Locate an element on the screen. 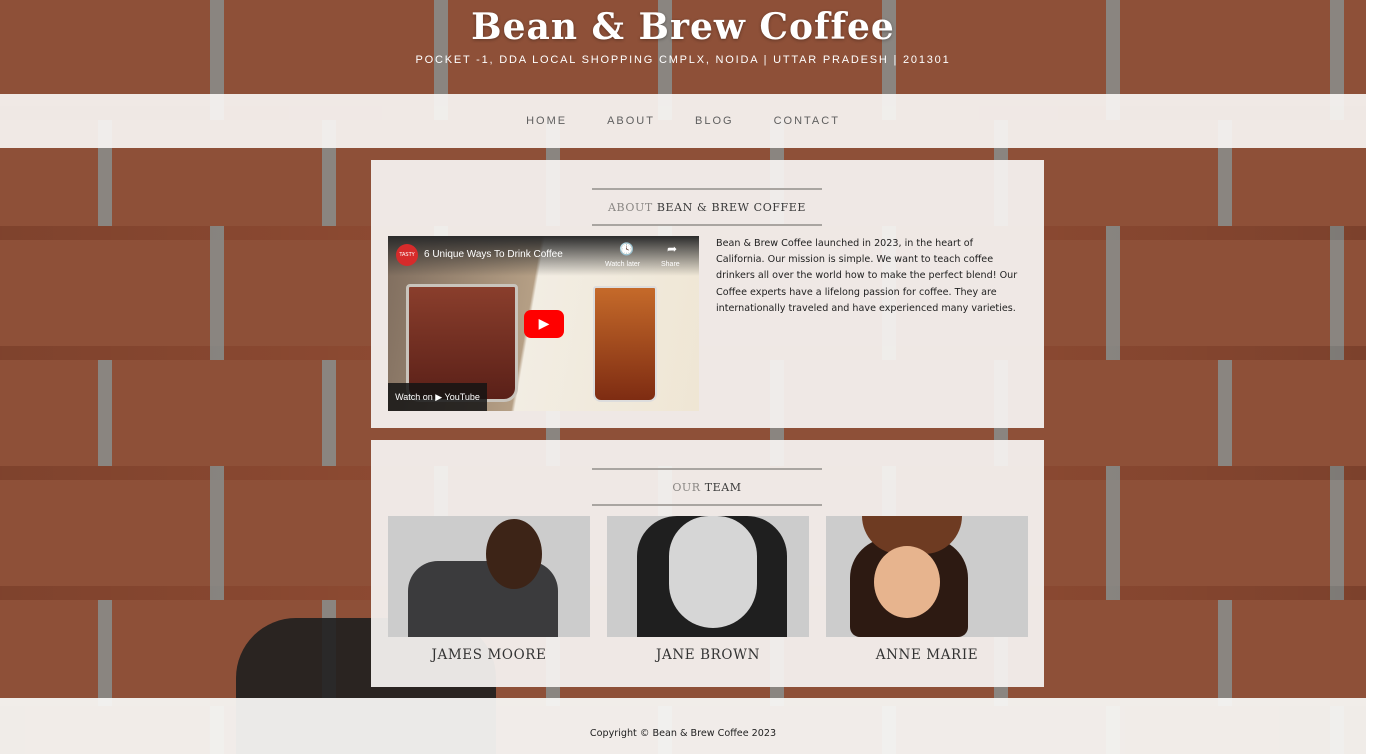  about-heading: ABOUT BEAN & BREW COFFEE is located at coordinates (707, 207).